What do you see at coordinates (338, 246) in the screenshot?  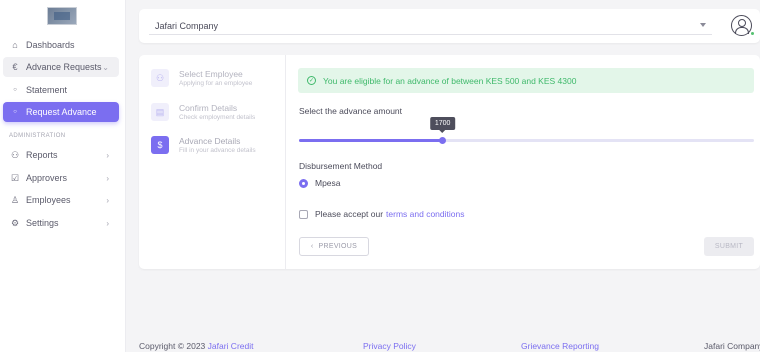 I see `previous-label: PREVIOUS` at bounding box center [338, 246].